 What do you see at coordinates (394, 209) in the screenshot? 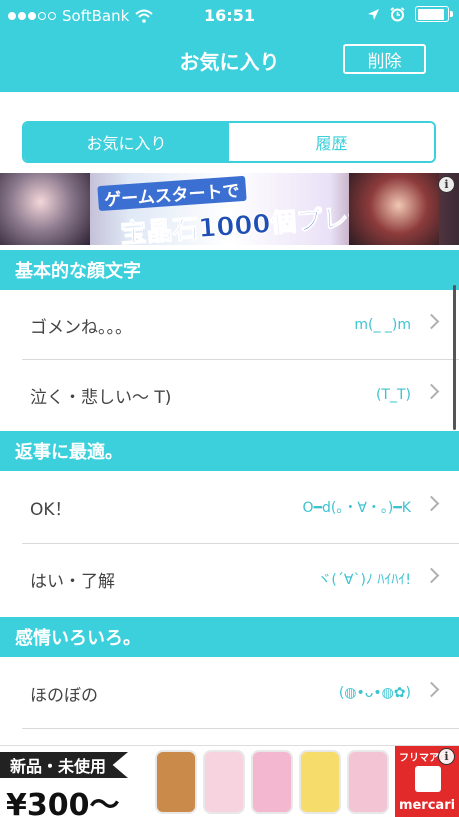
I see `ad-character-right` at bounding box center [394, 209].